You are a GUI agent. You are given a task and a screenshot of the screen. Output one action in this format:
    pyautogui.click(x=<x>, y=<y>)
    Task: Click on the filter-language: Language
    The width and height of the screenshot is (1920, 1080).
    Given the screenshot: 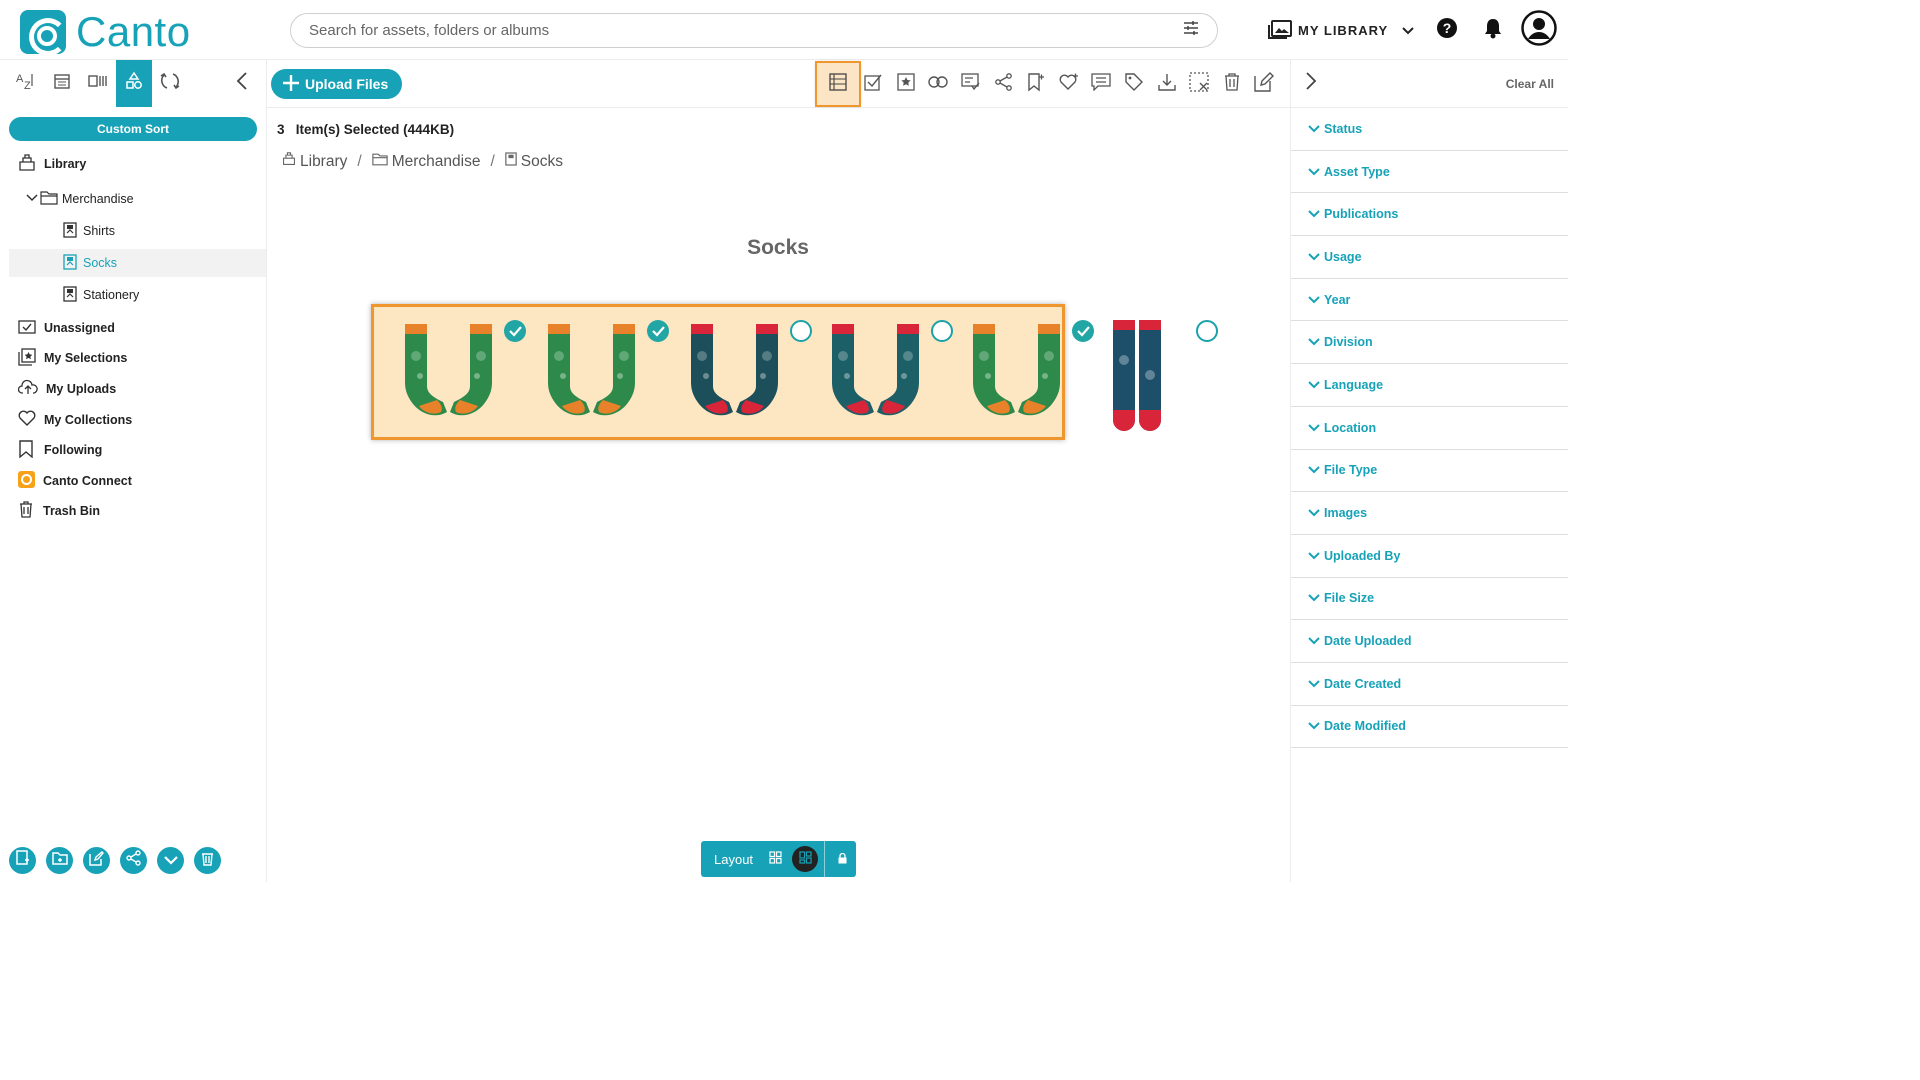 What is the action you would take?
    pyautogui.click(x=1429, y=385)
    